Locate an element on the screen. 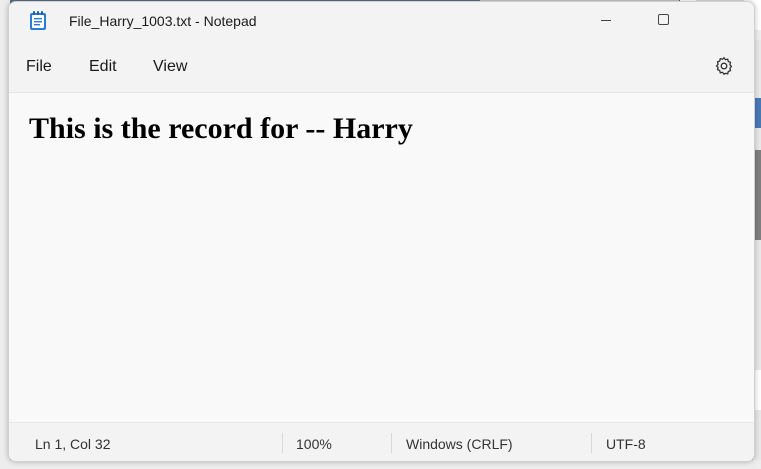 The height and width of the screenshot is (469, 761). line-ending: Windows (CRLF) is located at coordinates (459, 444).